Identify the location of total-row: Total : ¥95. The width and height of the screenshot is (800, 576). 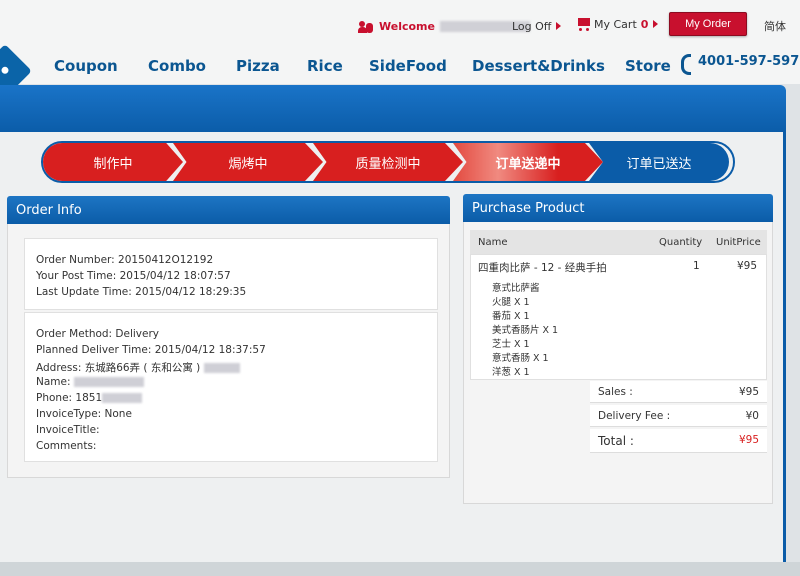
(678, 441).